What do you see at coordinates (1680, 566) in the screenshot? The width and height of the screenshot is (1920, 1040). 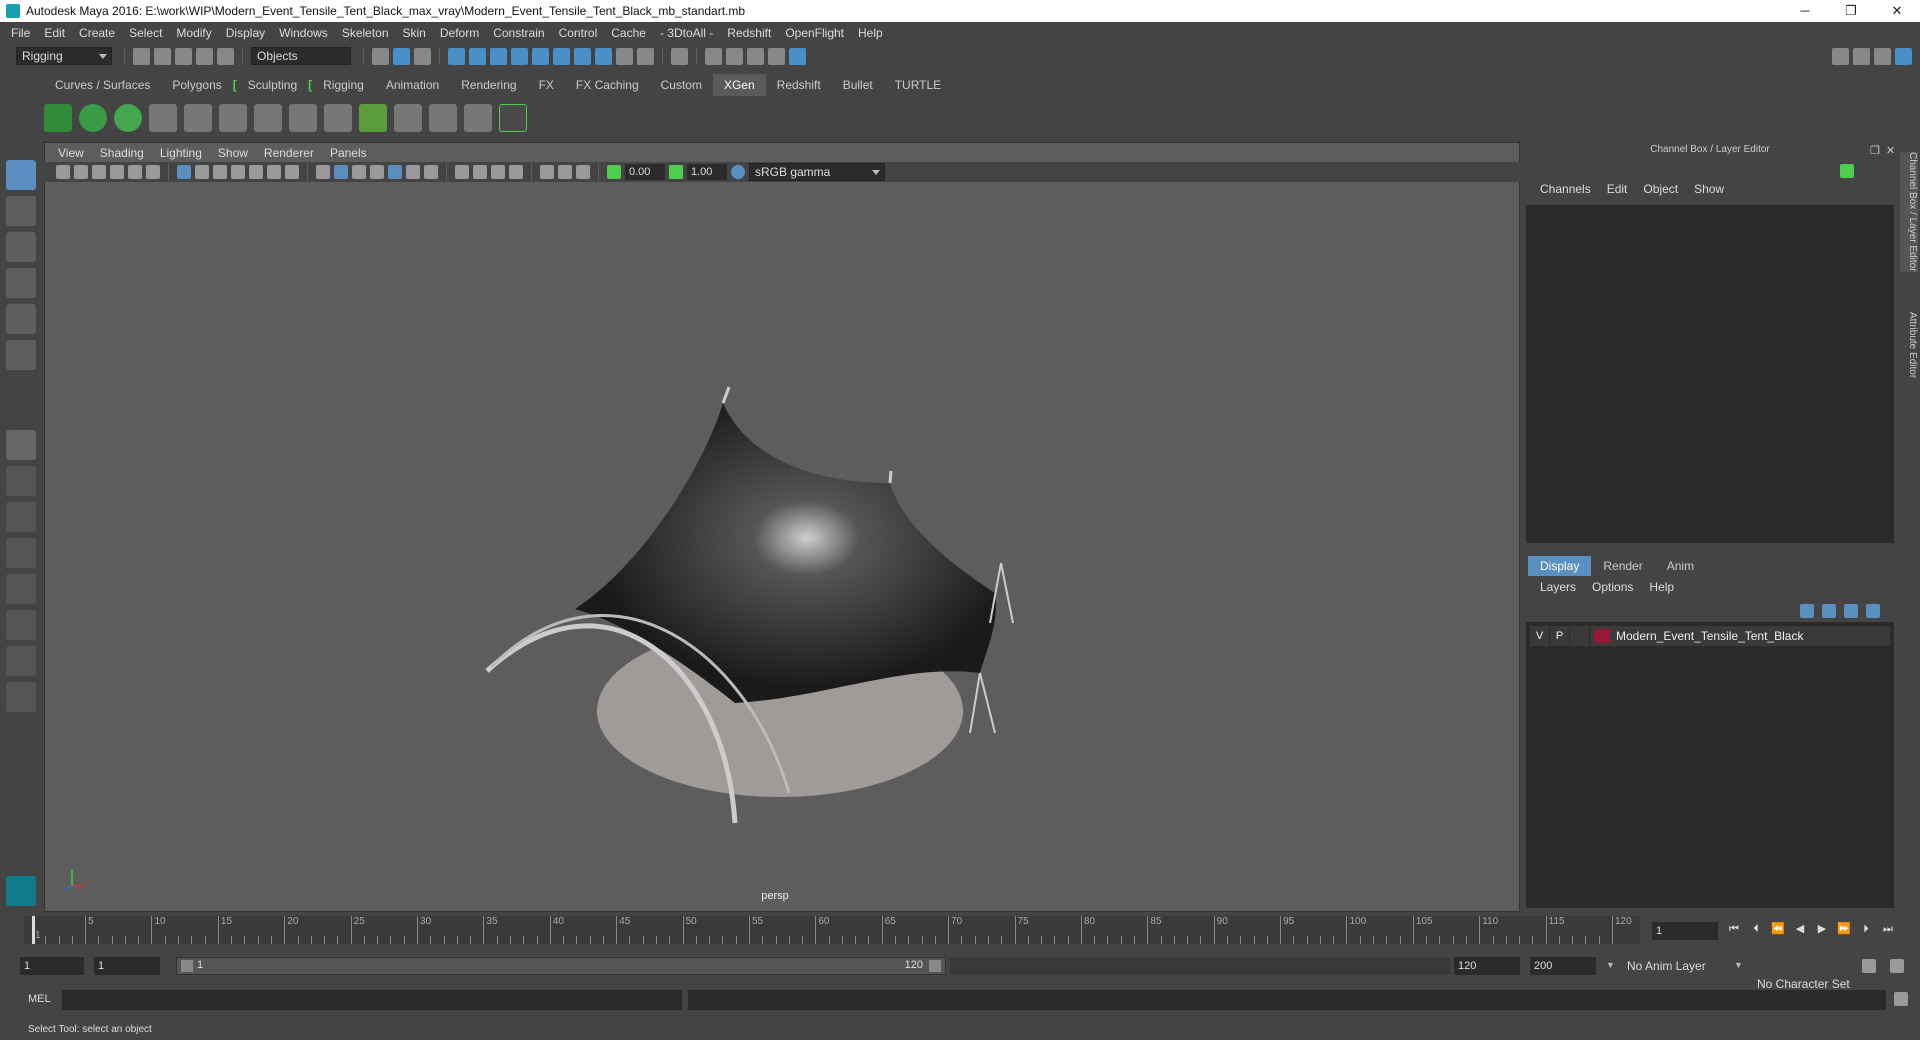 I see `layer-tab-anim: Anim` at bounding box center [1680, 566].